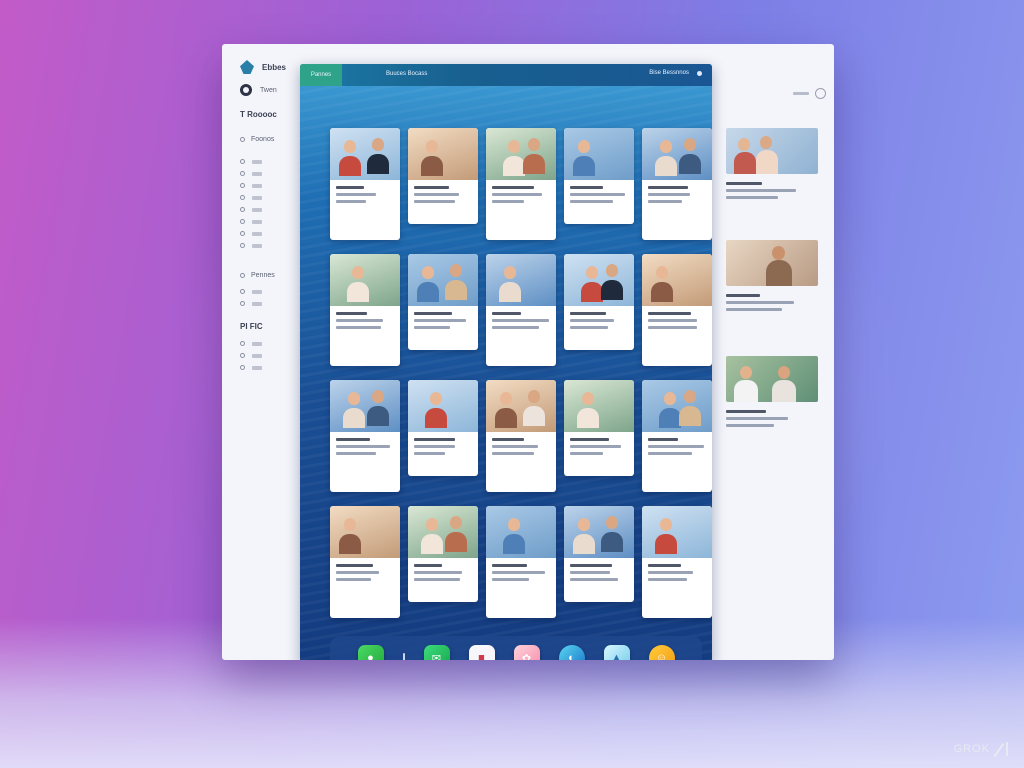 This screenshot has height=768, width=1024. I want to click on tab-2: Buuces Bocass, so click(406, 74).